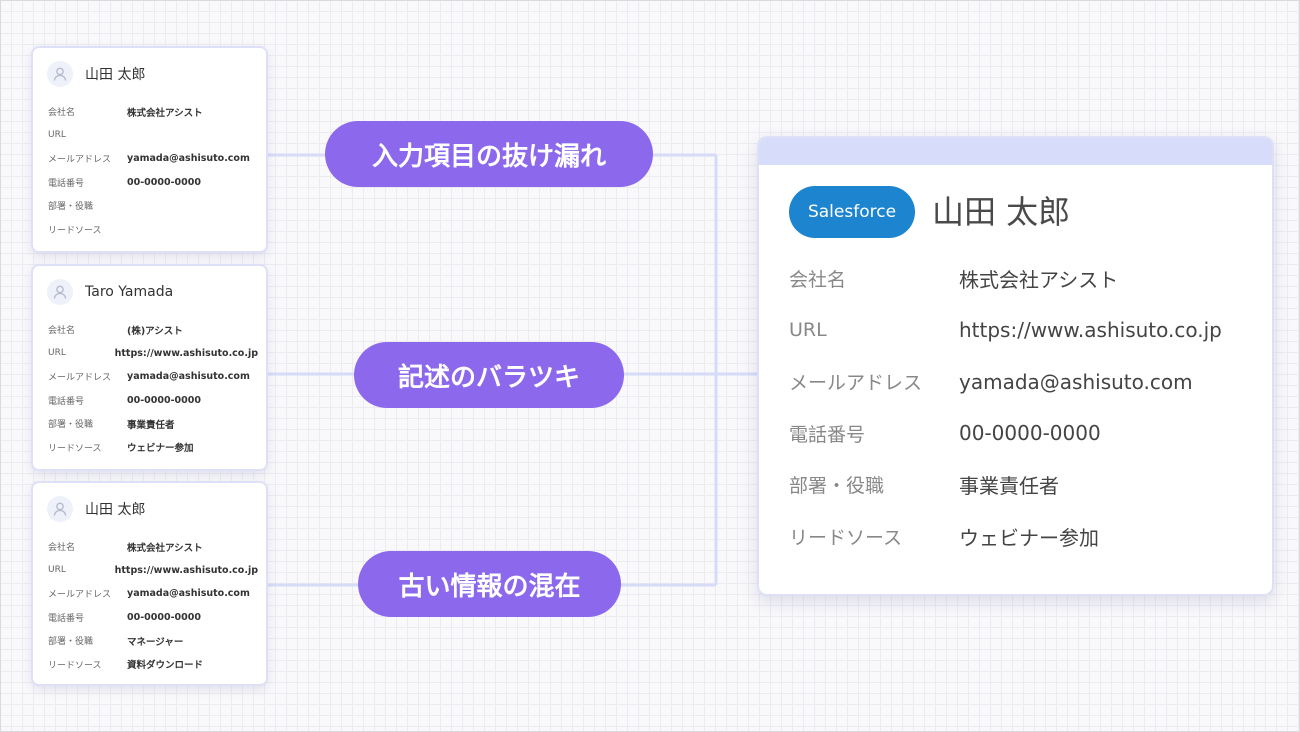 This screenshot has width=1300, height=732. I want to click on salesforce-field-row: メールアドレス yamada@ashisuto.com, so click(1025, 382).